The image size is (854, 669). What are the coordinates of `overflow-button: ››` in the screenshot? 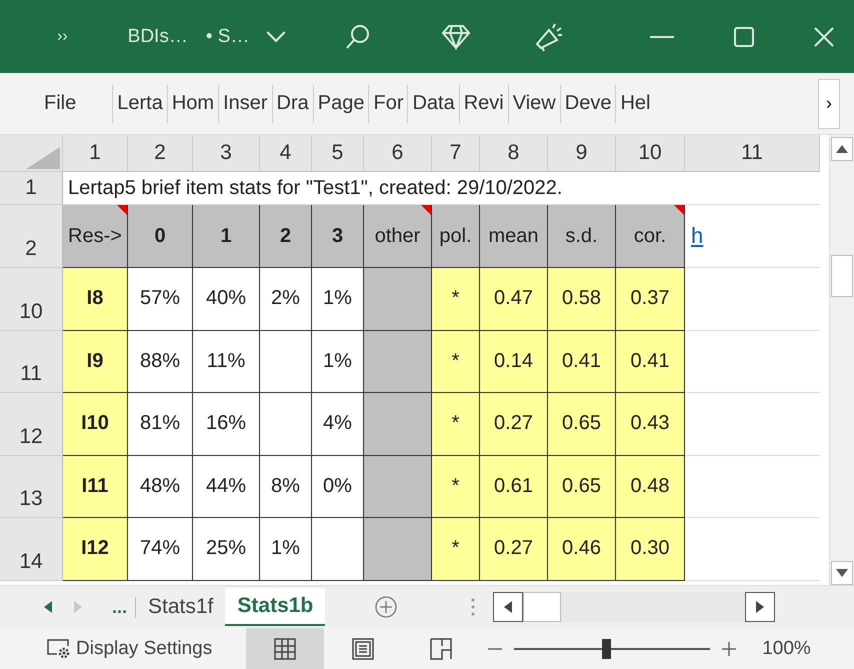 It's located at (62, 37).